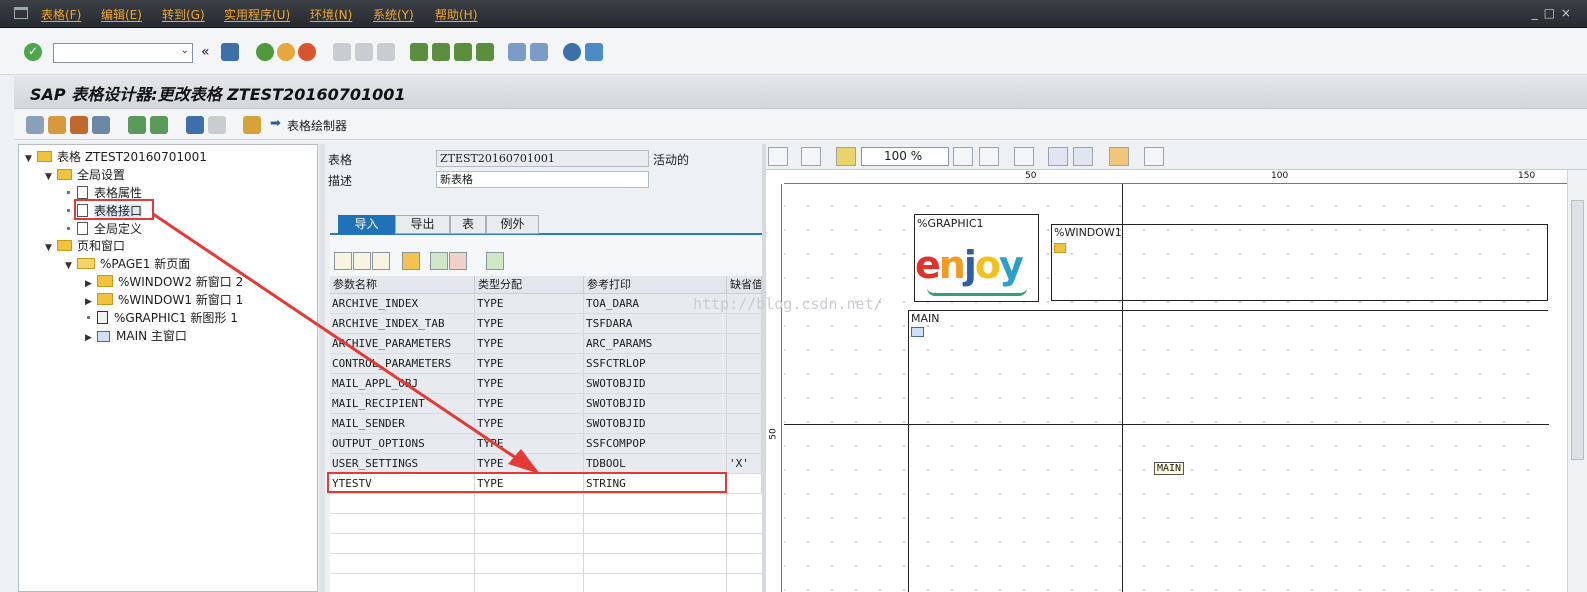 The image size is (1587, 592). I want to click on cell-reference: SWOTOBJID, so click(655, 423).